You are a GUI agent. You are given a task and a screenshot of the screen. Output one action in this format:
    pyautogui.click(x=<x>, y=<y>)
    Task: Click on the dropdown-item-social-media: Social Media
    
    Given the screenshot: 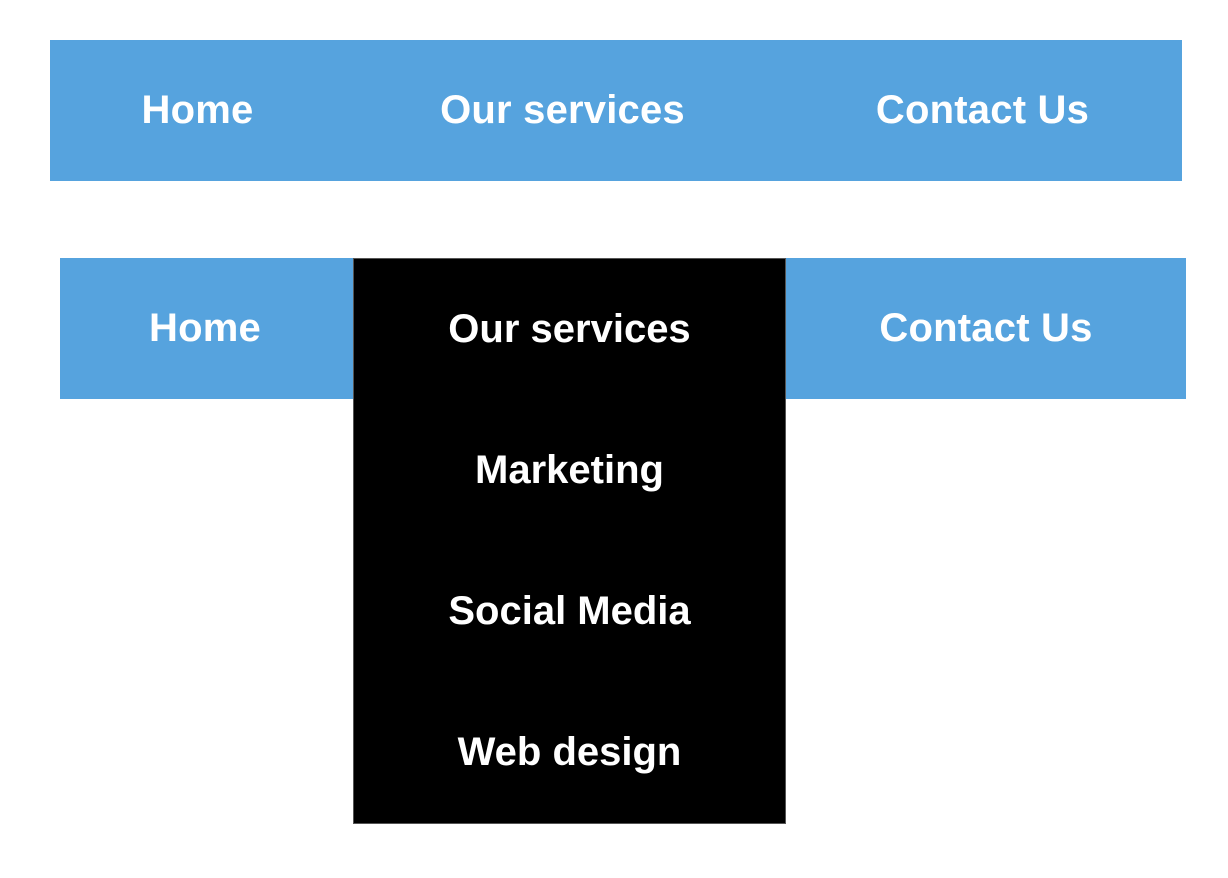 What is the action you would take?
    pyautogui.click(x=569, y=611)
    